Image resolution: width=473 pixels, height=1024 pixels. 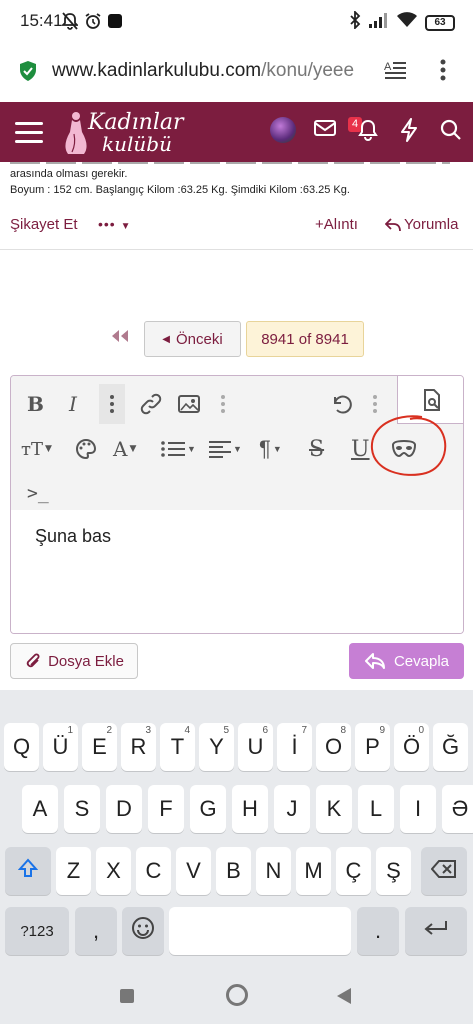 I want to click on code-terminal-icon: >_, so click(x=38, y=493).